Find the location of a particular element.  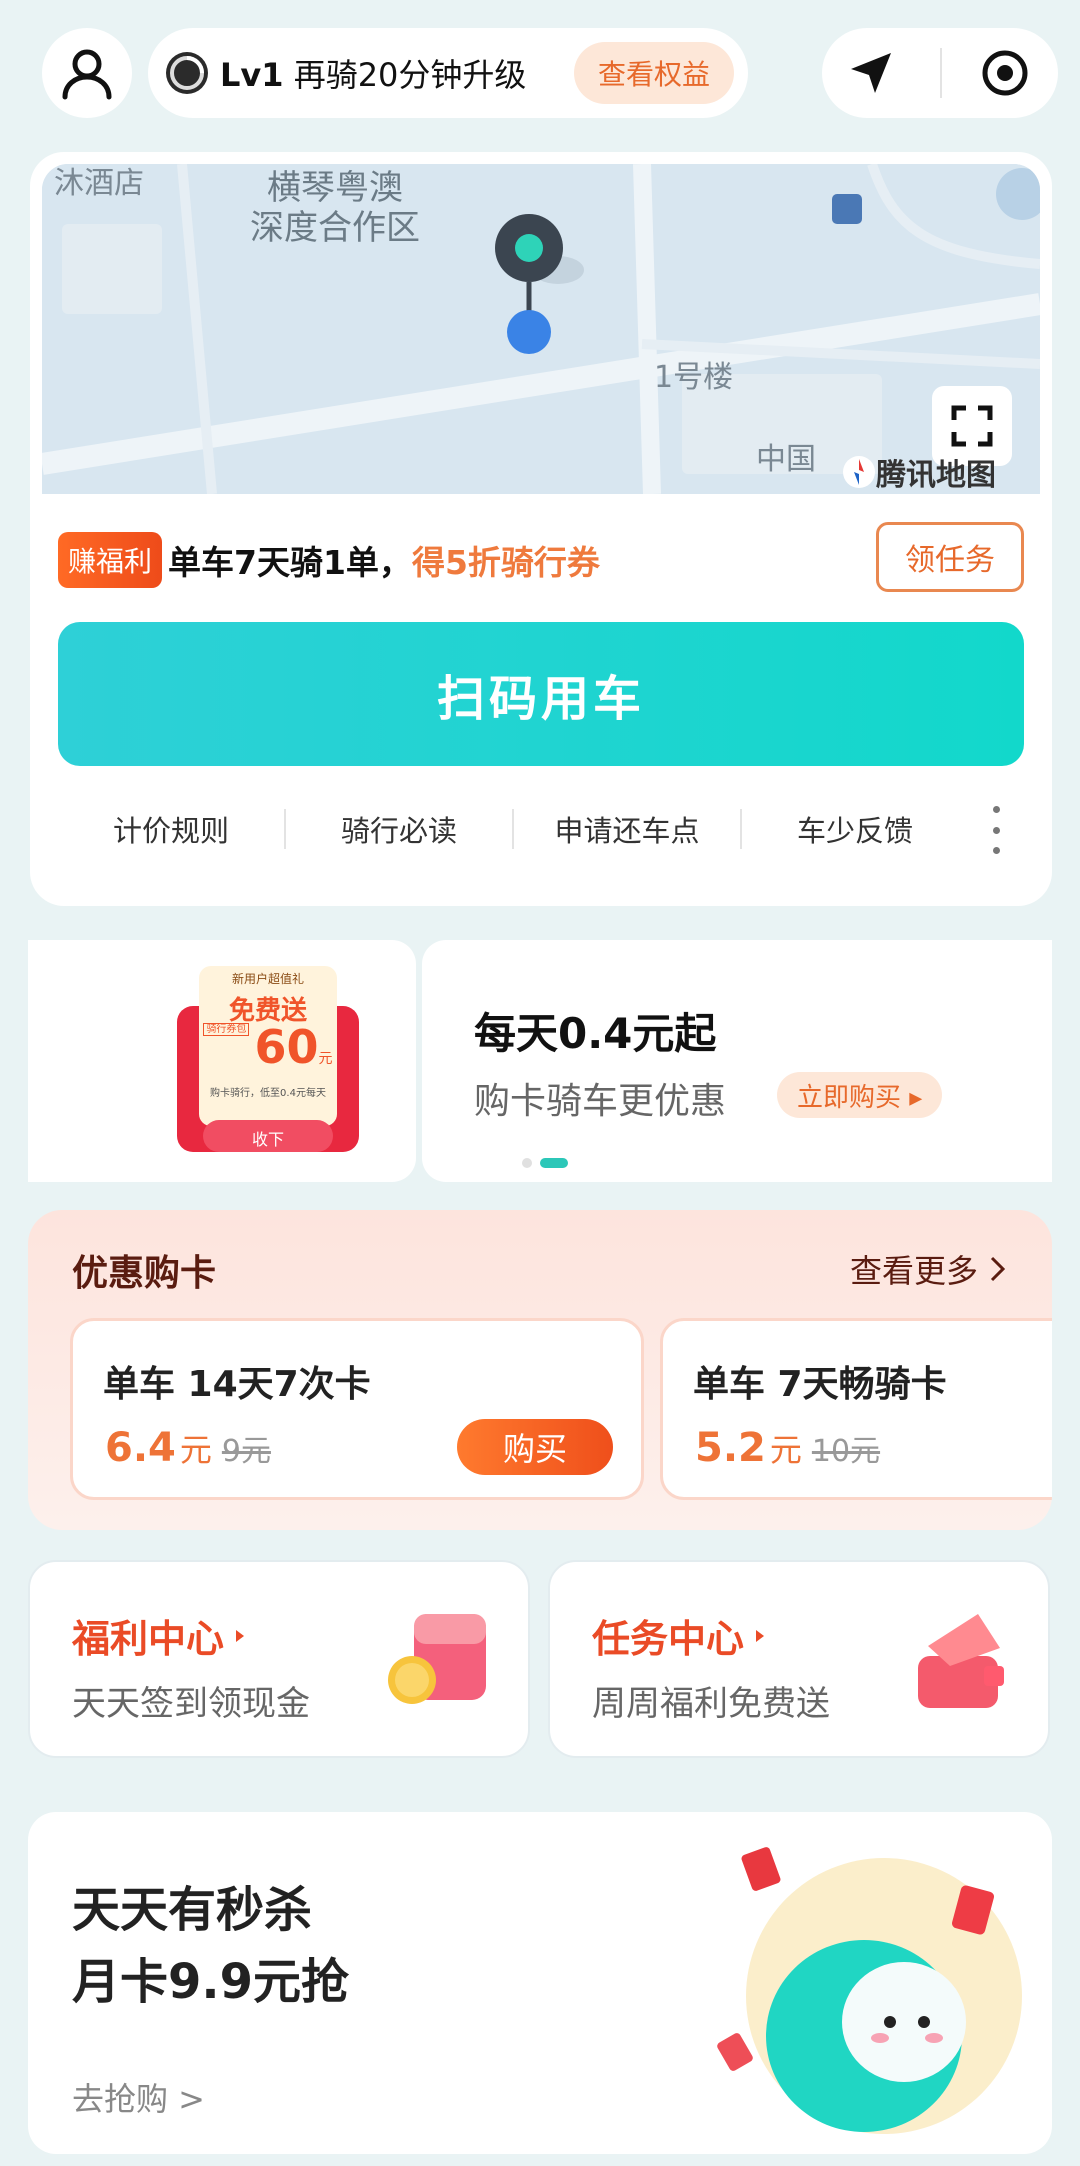

level-ring-icon is located at coordinates (187, 73).